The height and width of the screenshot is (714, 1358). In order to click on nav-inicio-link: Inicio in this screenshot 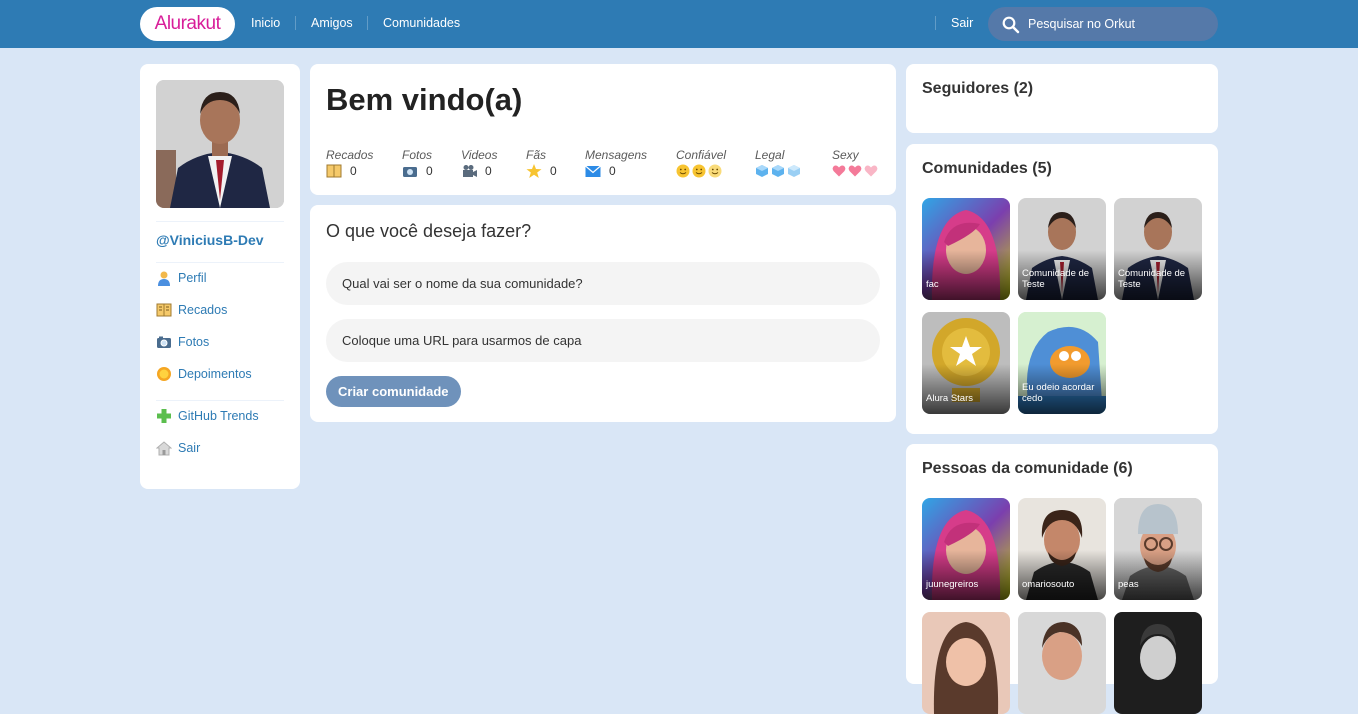, I will do `click(265, 23)`.